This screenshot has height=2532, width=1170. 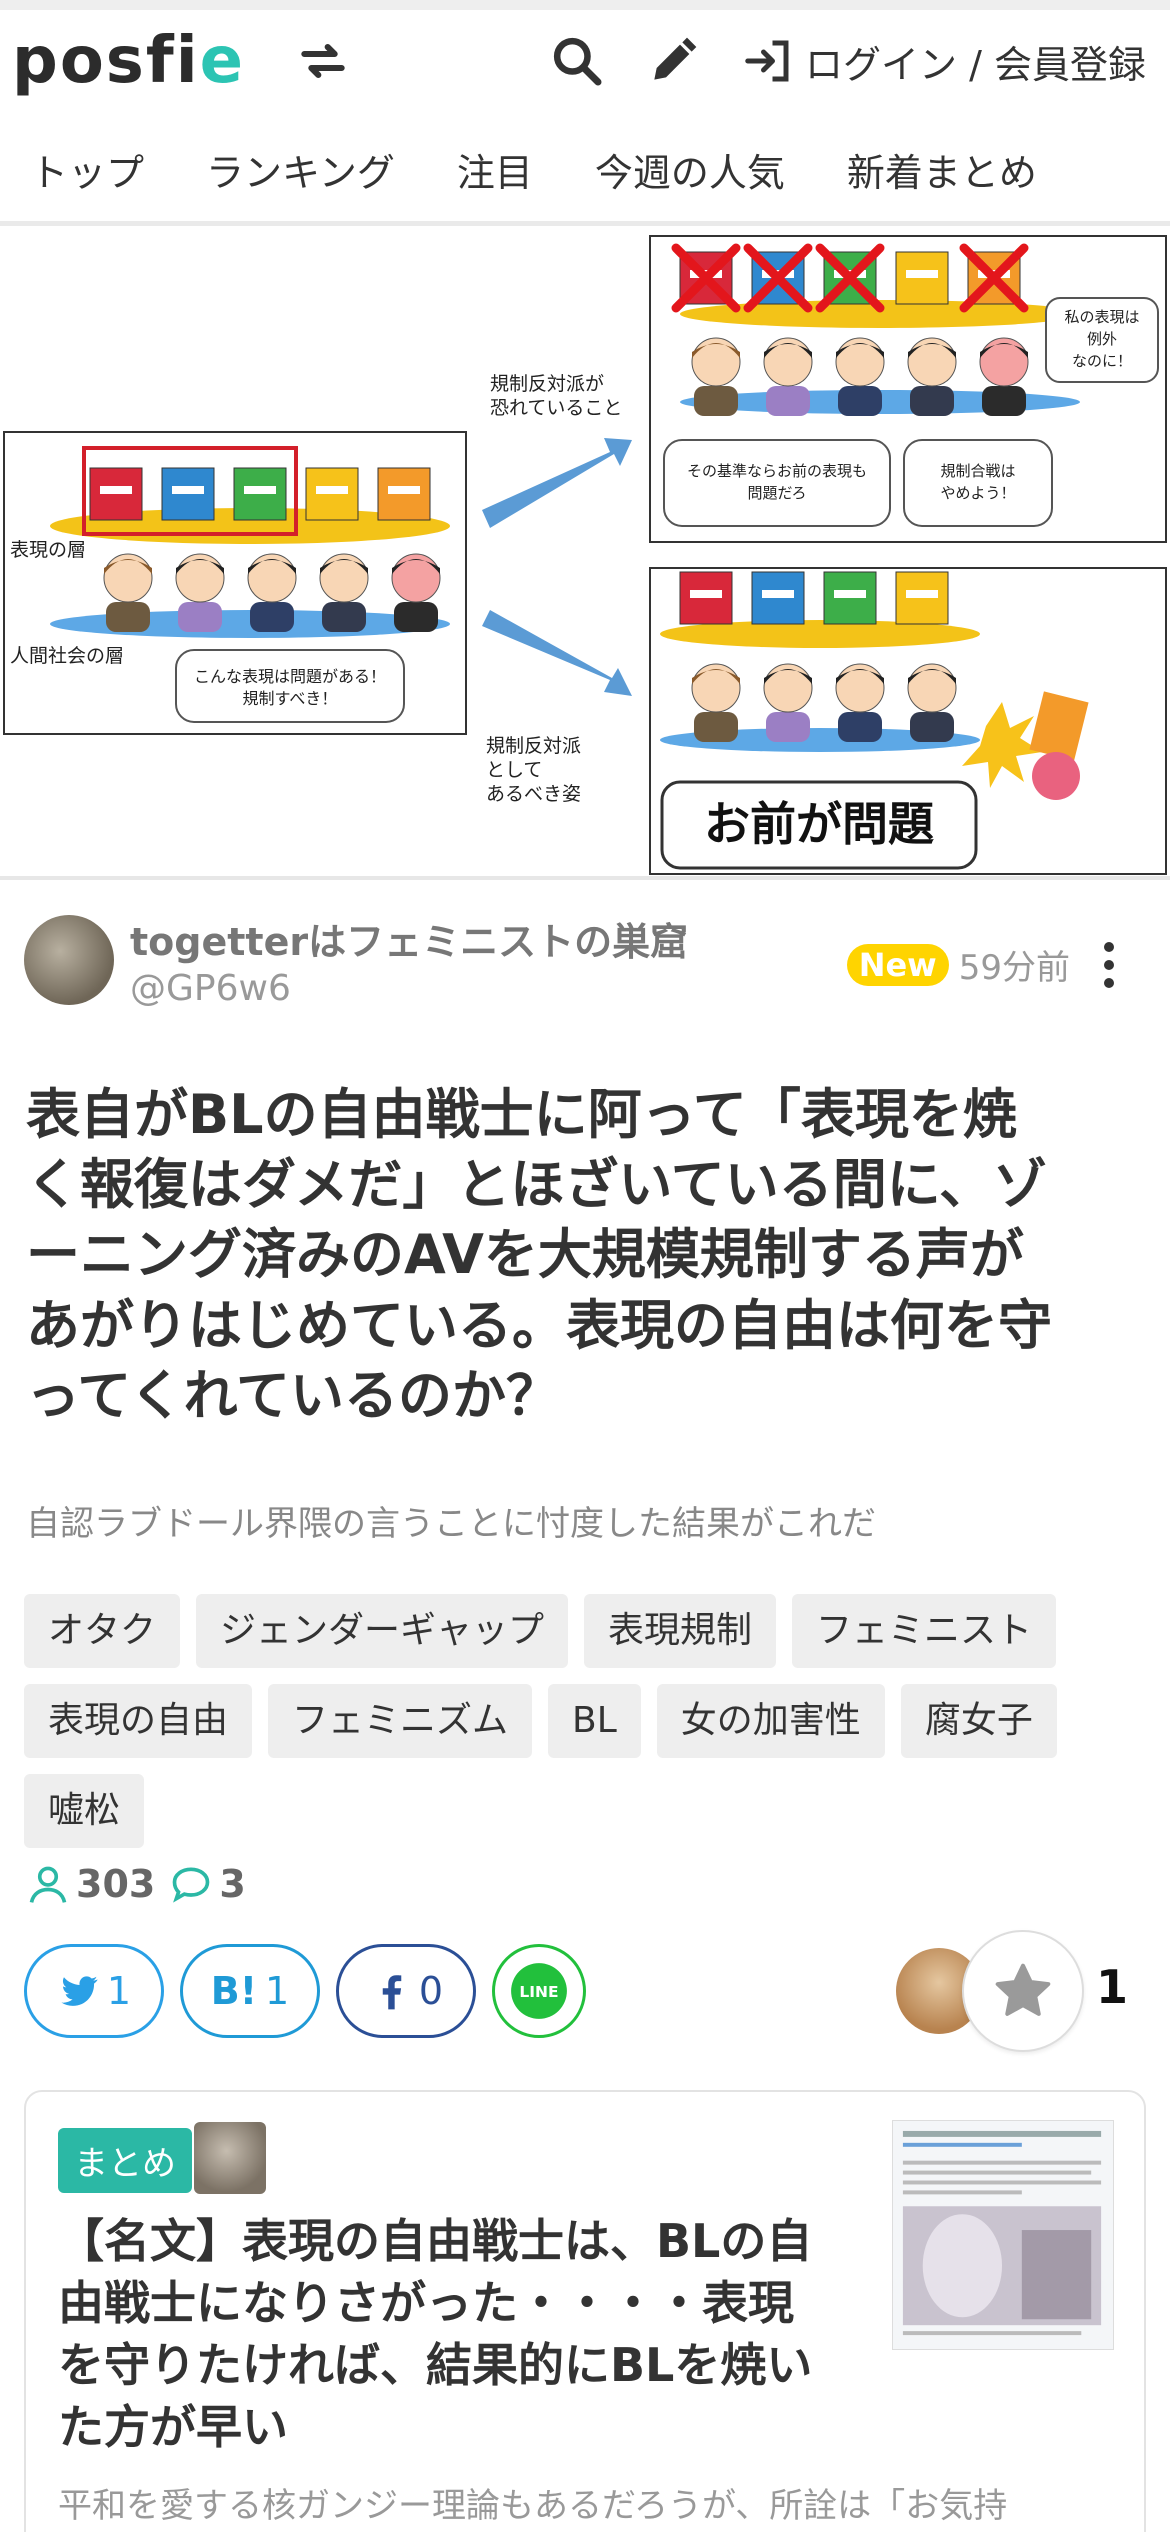 I want to click on bubble-top-b-line1: 規制合戦は, so click(x=977, y=471).